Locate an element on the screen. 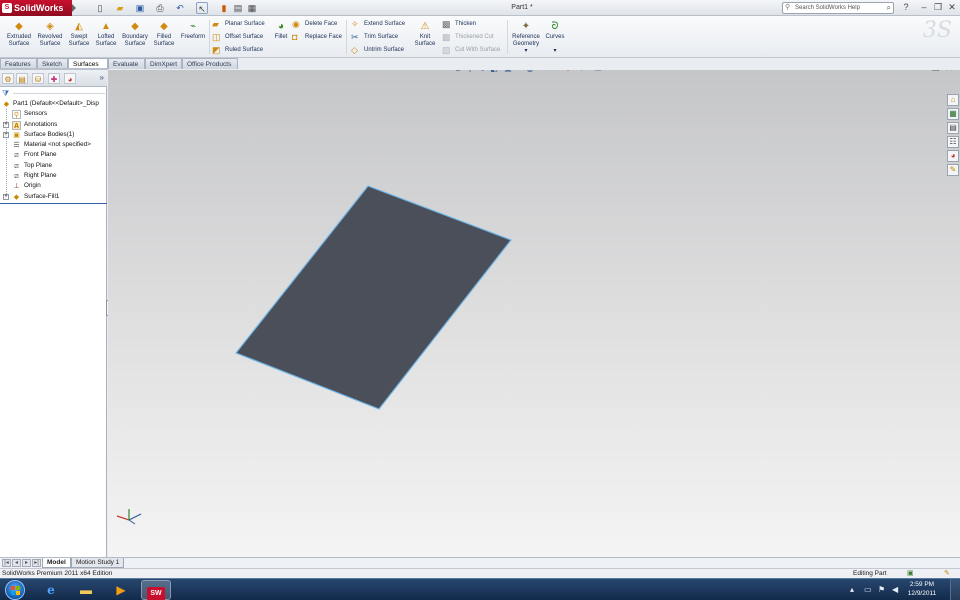 The height and width of the screenshot is (600, 960). feature-manager-tab-icon: ⚙ is located at coordinates (8, 78).